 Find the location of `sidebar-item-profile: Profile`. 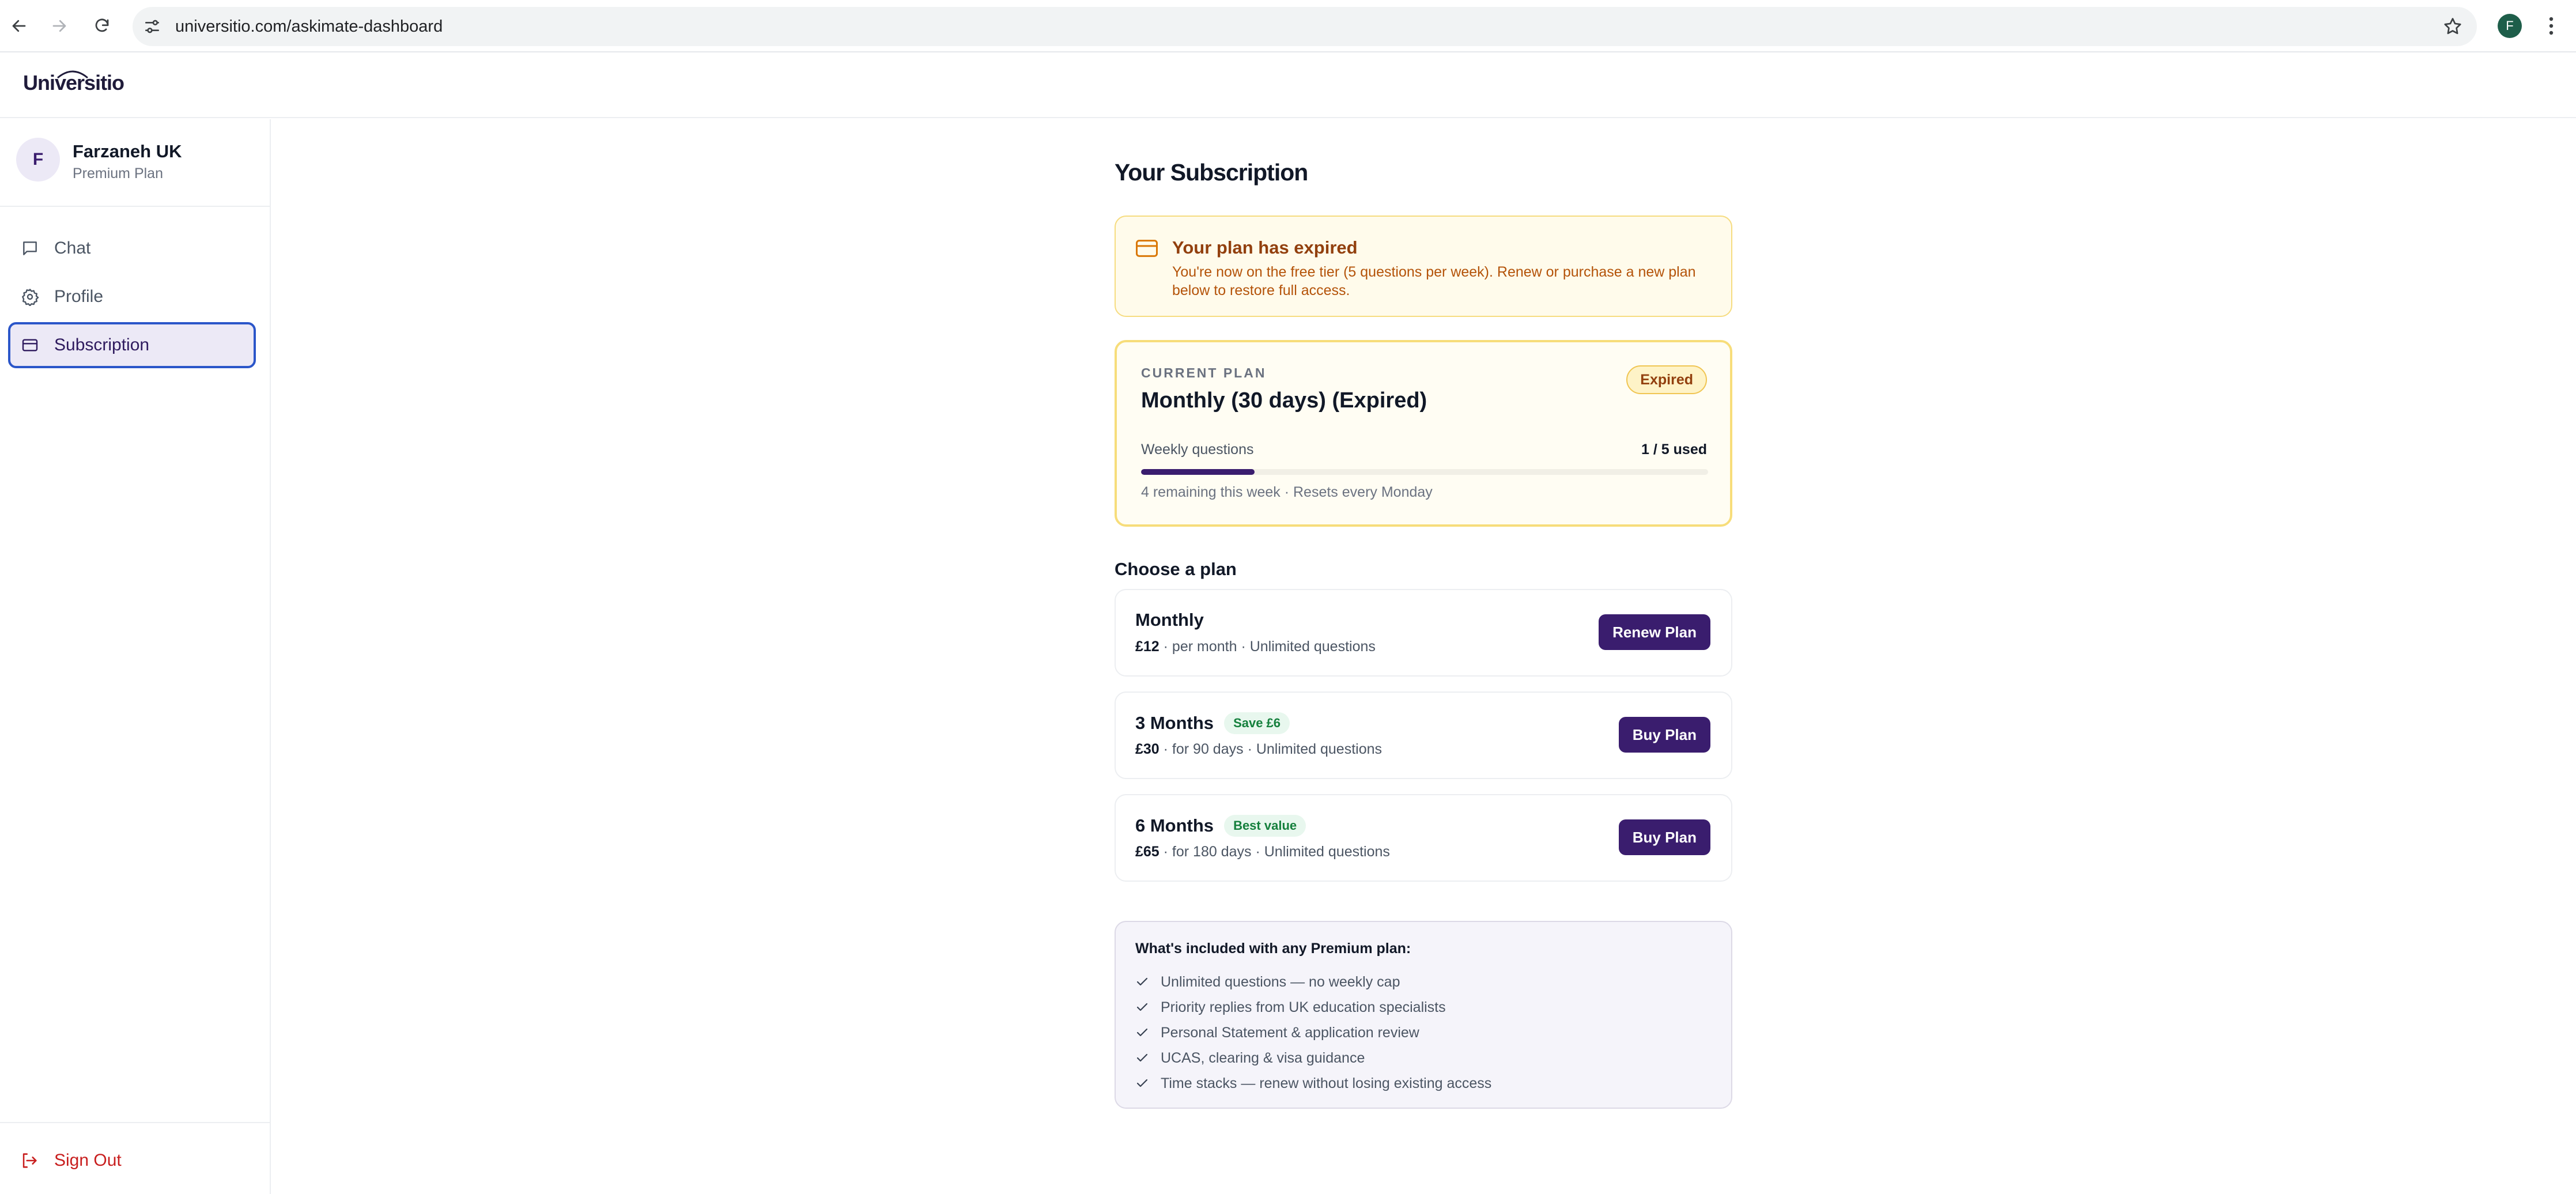

sidebar-item-profile: Profile is located at coordinates (132, 297).